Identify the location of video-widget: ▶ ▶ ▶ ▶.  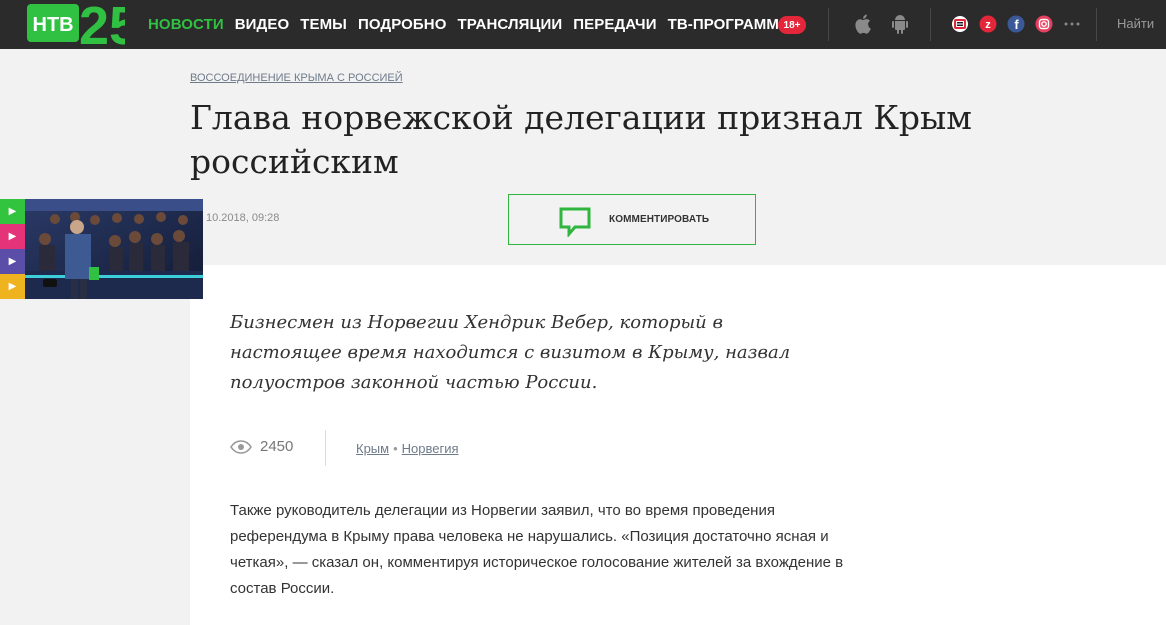
(101, 249).